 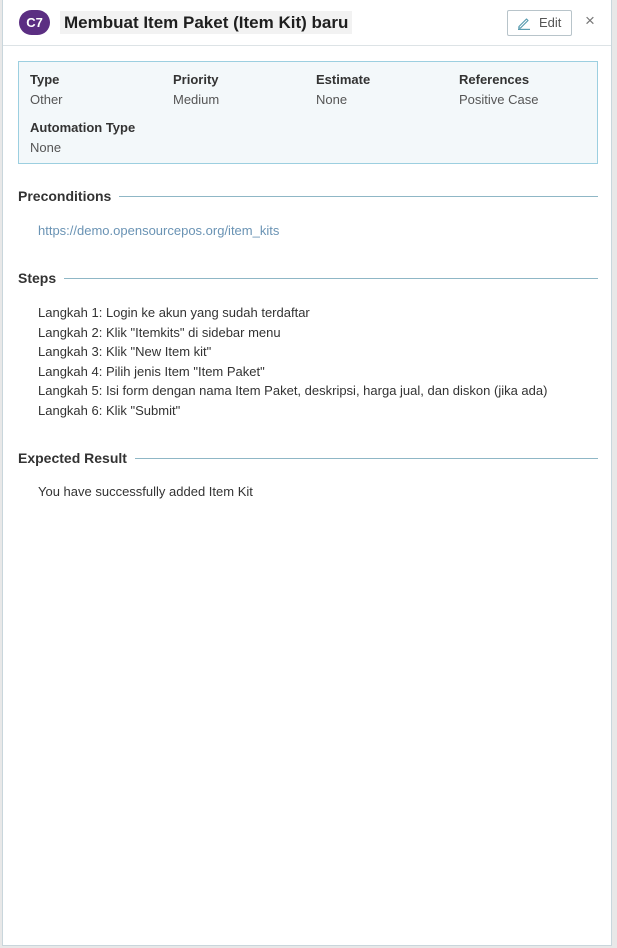 I want to click on property-label: Type, so click(x=45, y=79).